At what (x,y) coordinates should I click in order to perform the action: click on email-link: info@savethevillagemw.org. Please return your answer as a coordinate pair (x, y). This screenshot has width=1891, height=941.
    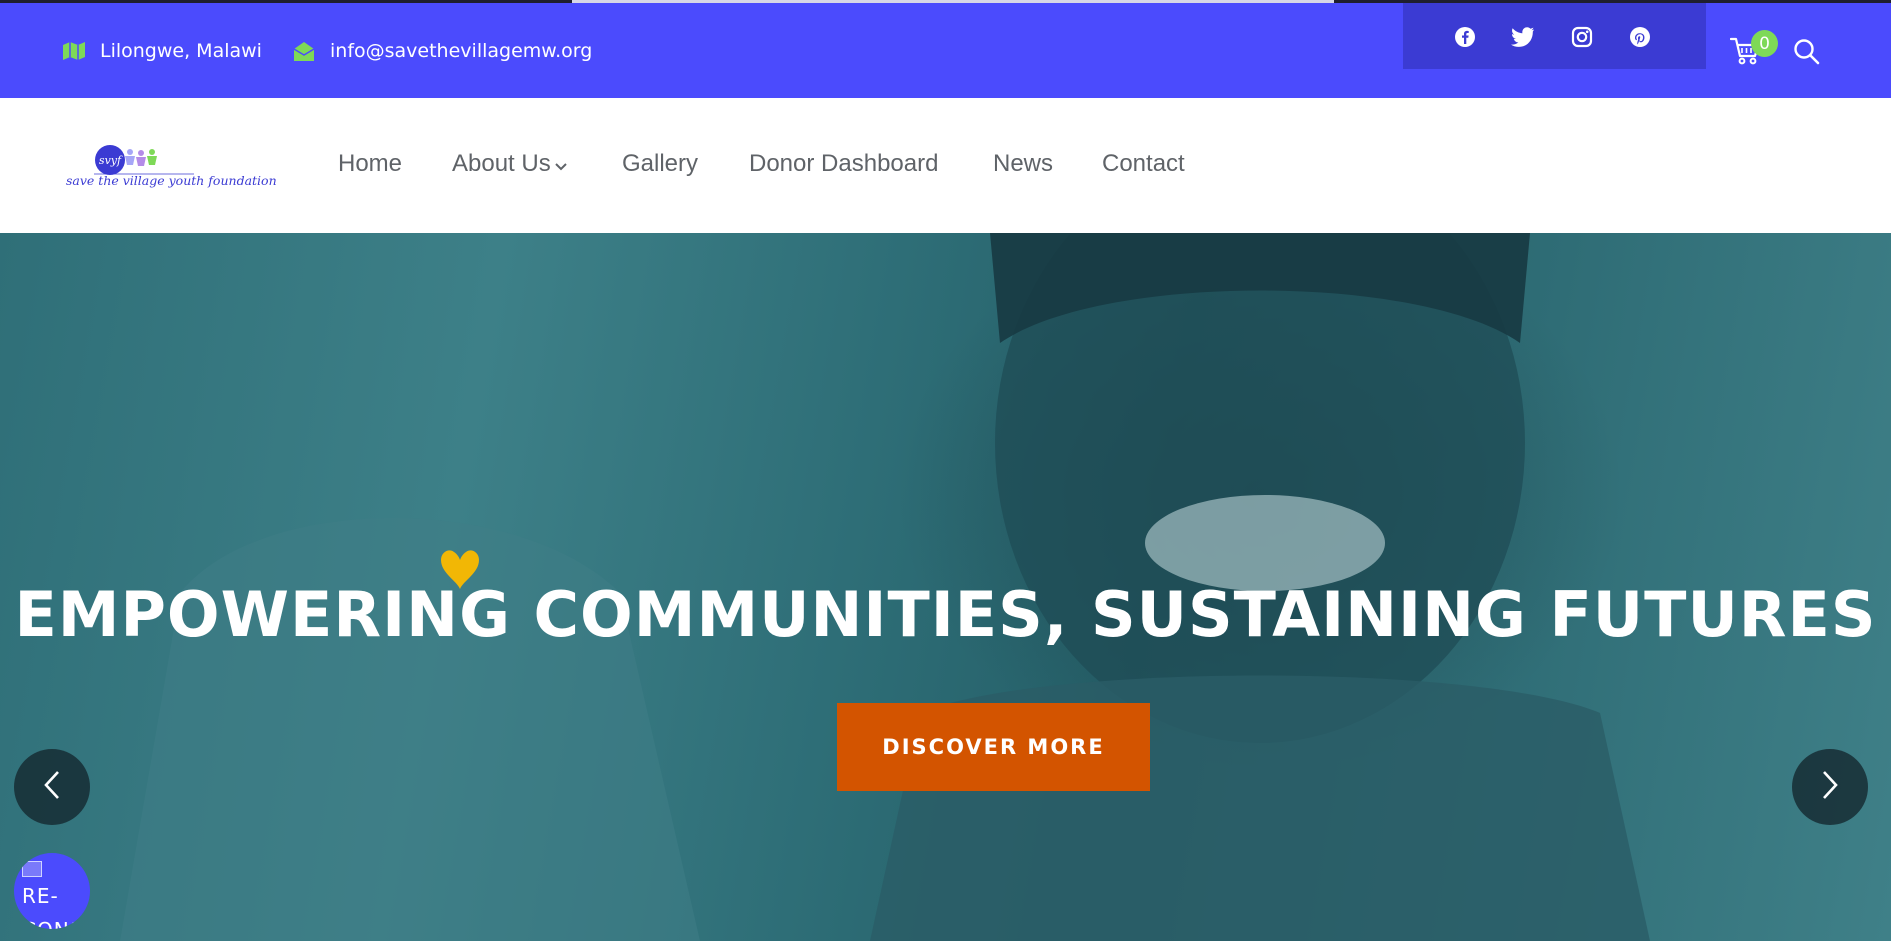
    Looking at the image, I should click on (461, 51).